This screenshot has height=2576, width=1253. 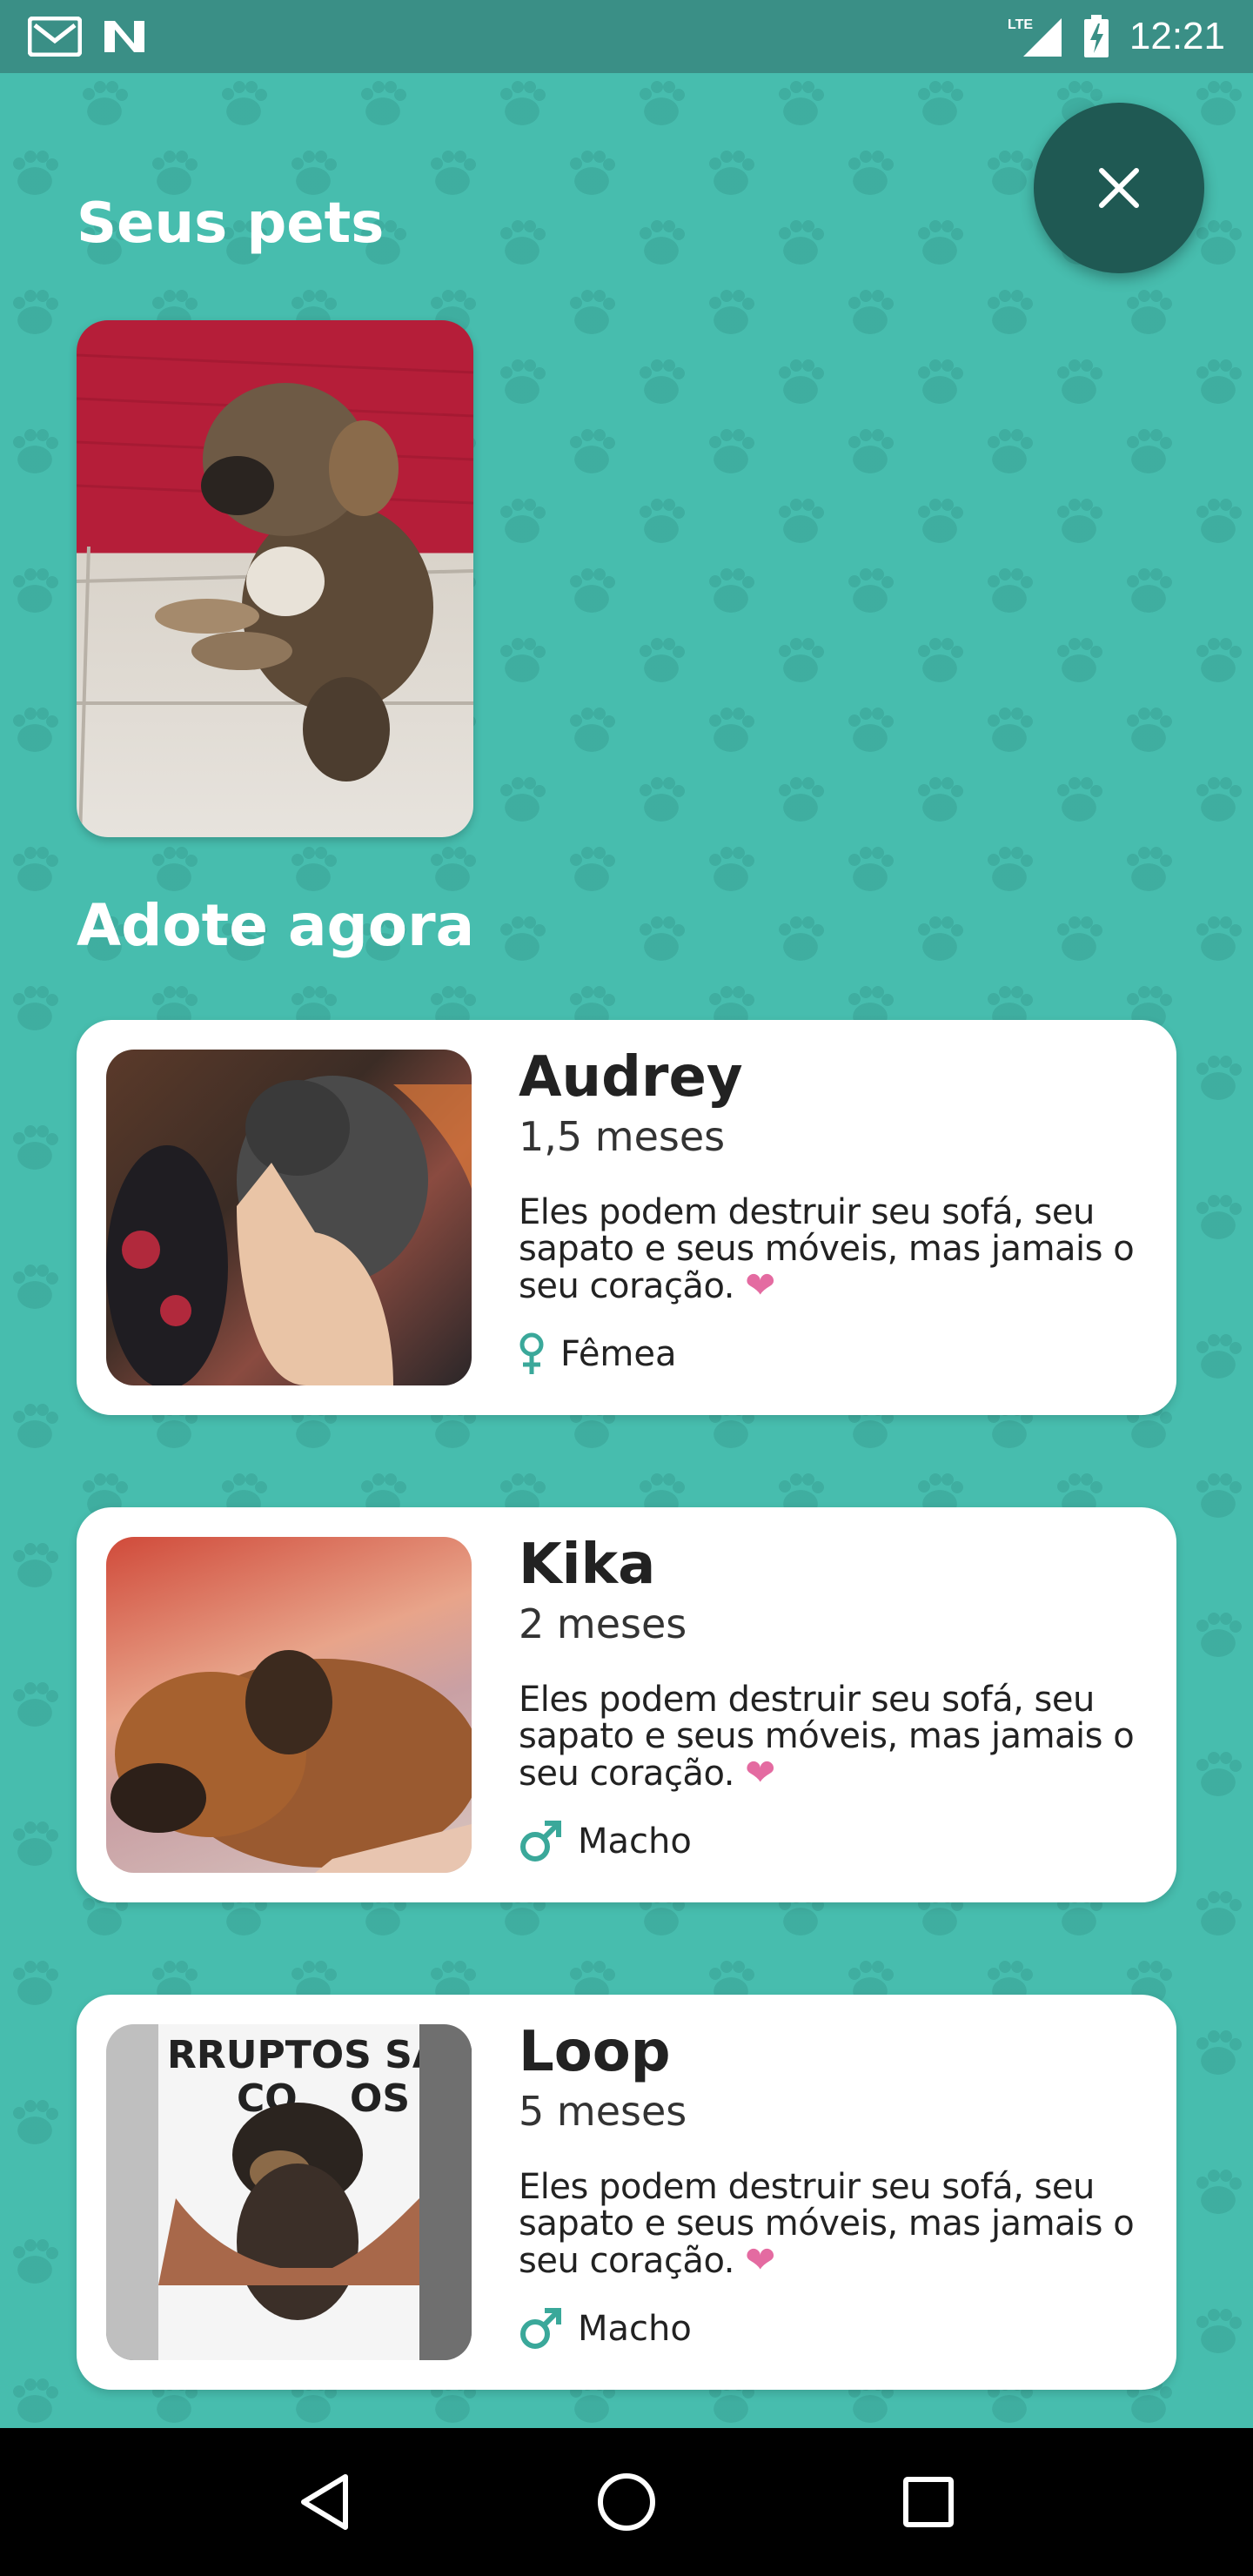 I want to click on pet-age: 2 meses, so click(x=603, y=1623).